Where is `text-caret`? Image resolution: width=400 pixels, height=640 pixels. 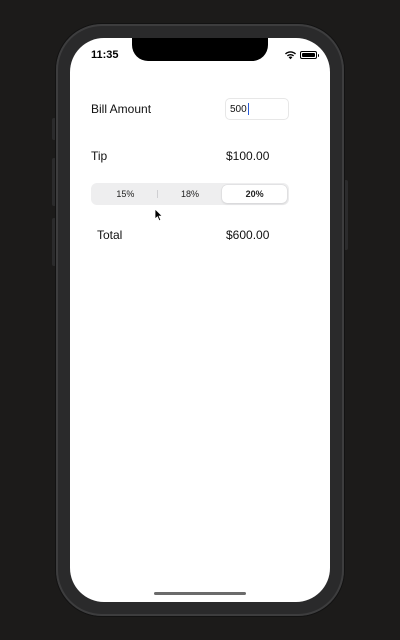 text-caret is located at coordinates (248, 109).